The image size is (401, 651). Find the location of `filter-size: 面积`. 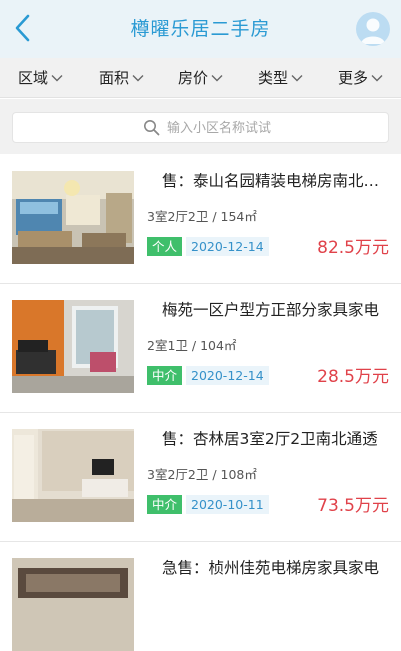

filter-size: 面积 is located at coordinates (121, 78).